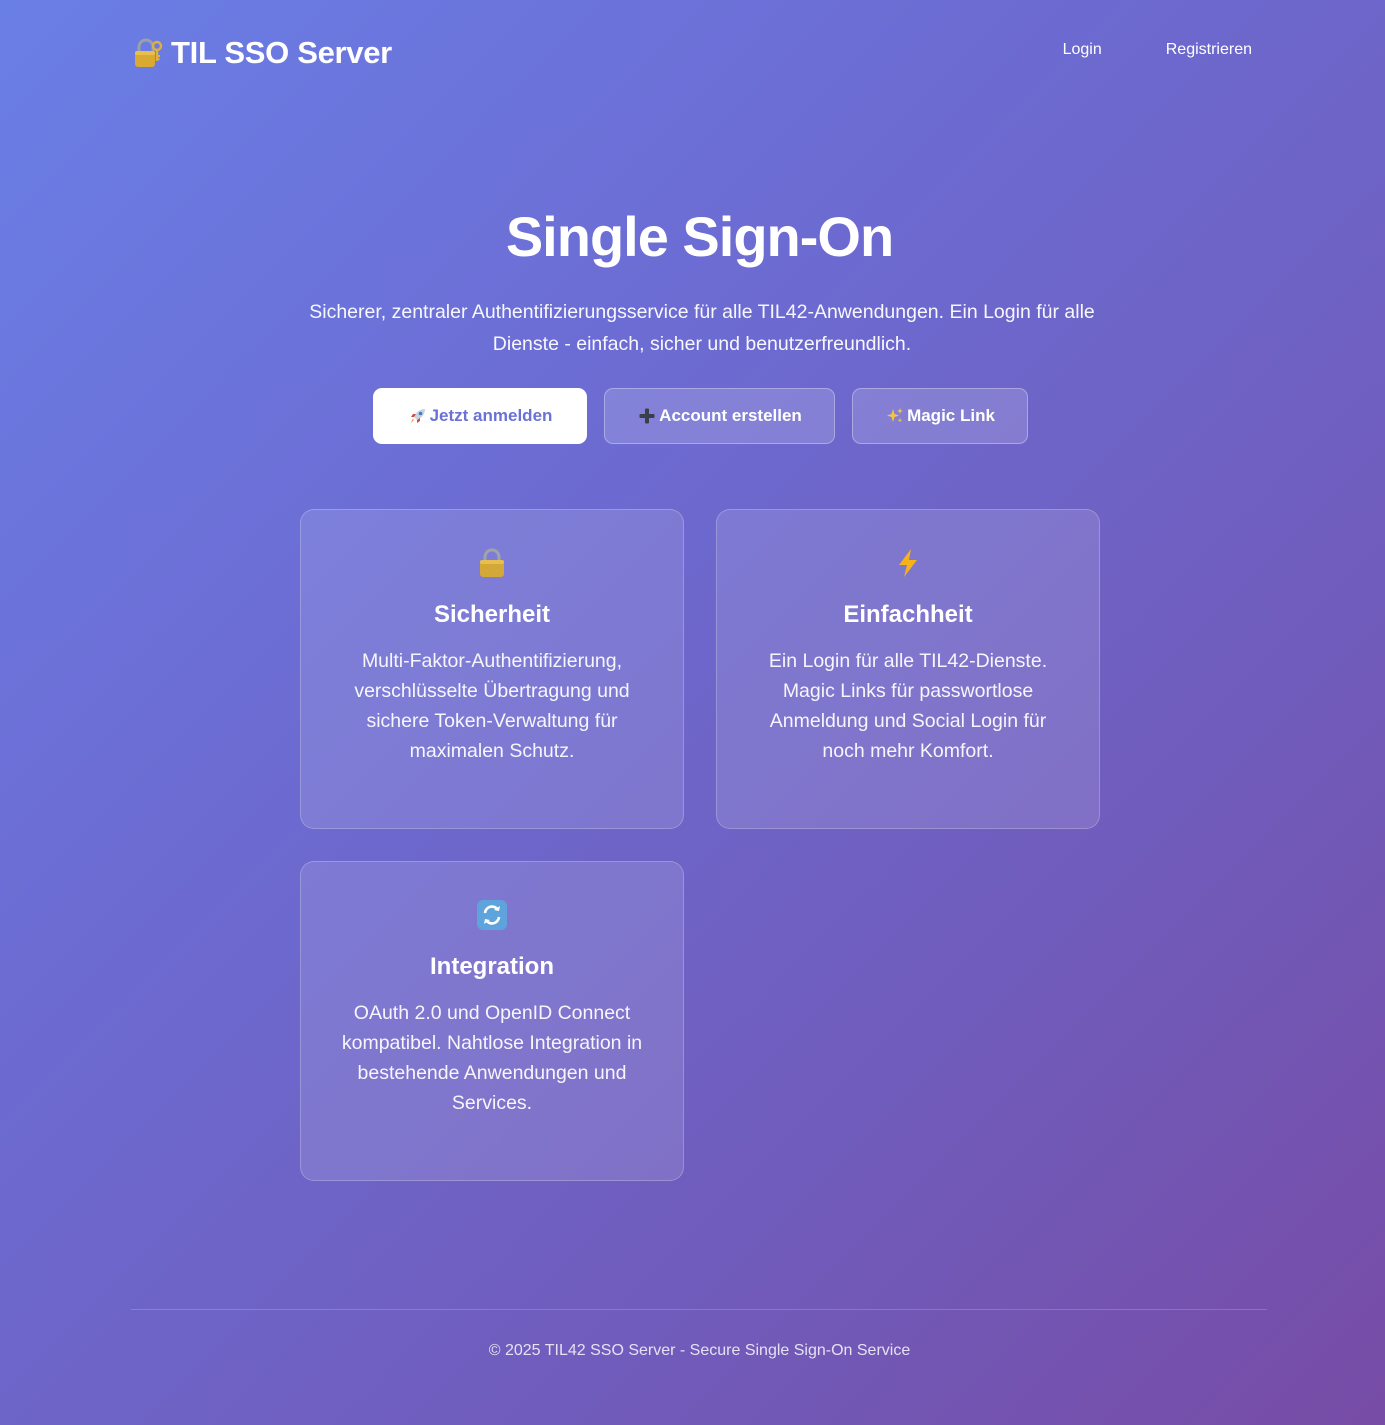  I want to click on nav-login-link: Login, so click(1082, 50).